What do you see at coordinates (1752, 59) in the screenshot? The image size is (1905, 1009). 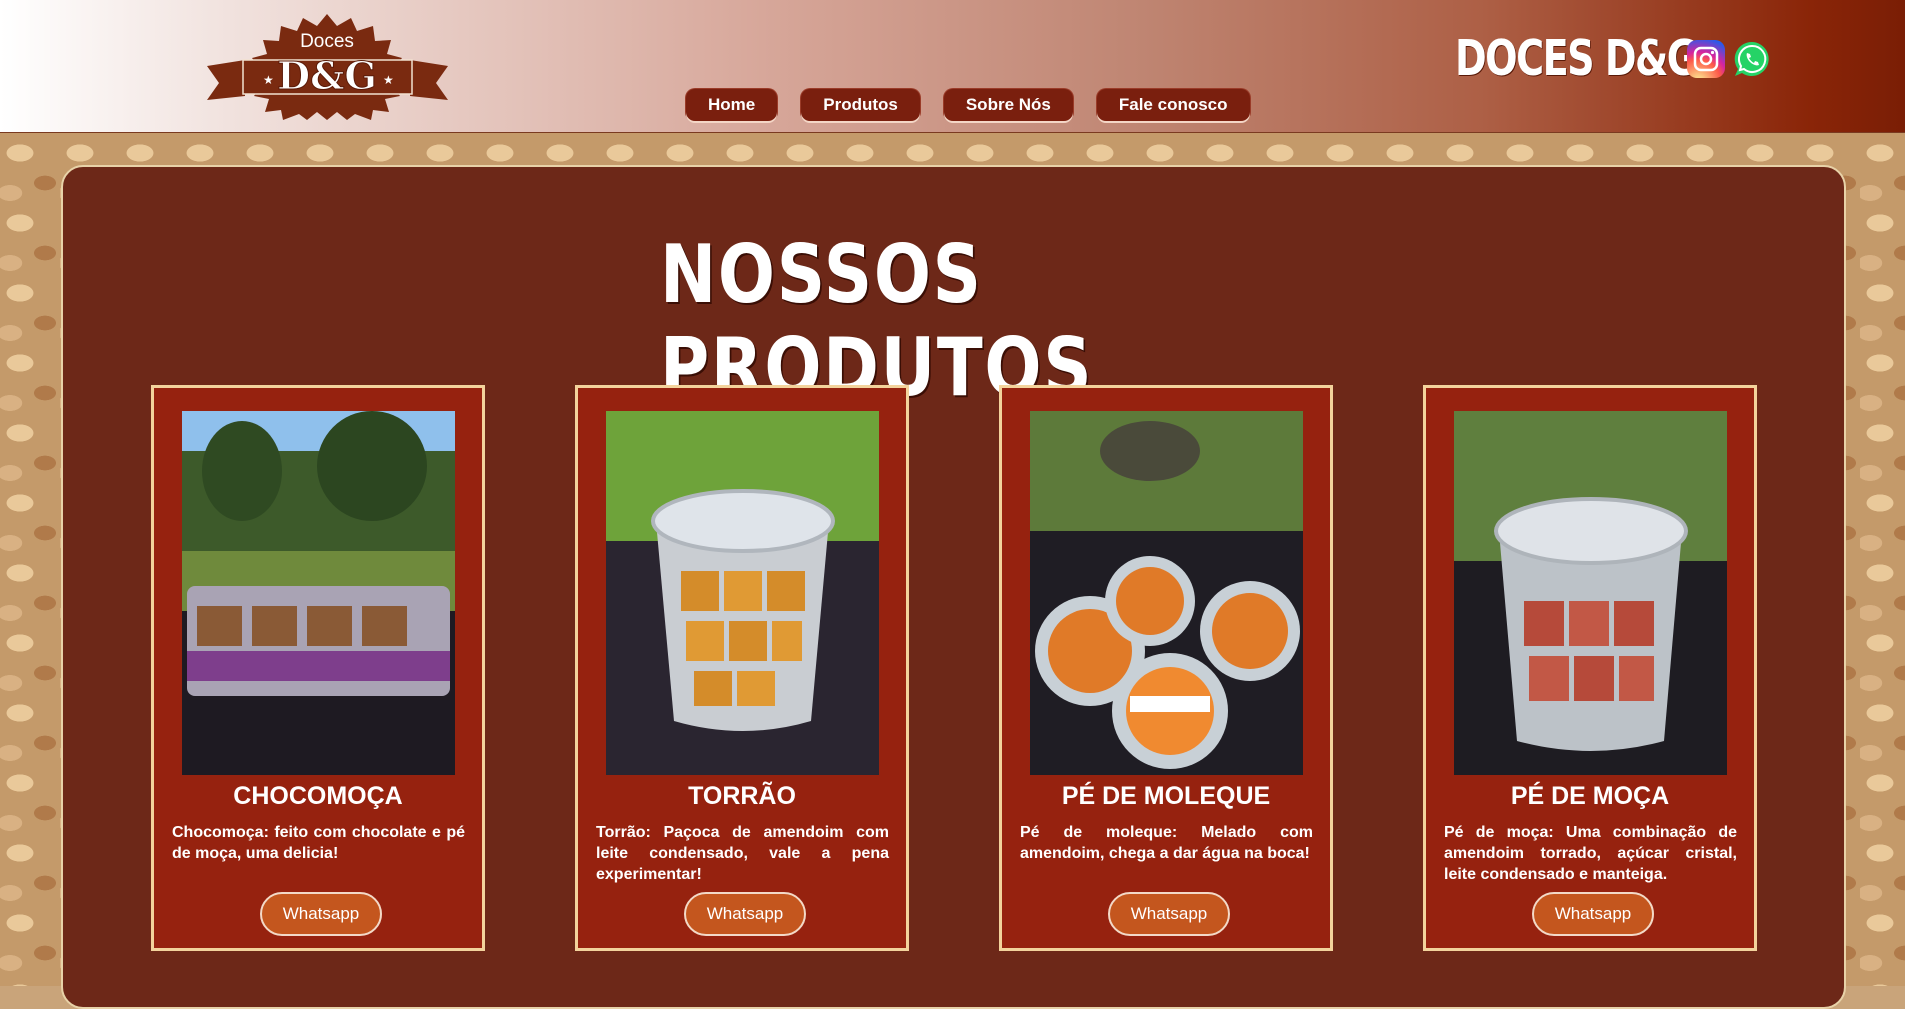 I see `whatsapp-icon` at bounding box center [1752, 59].